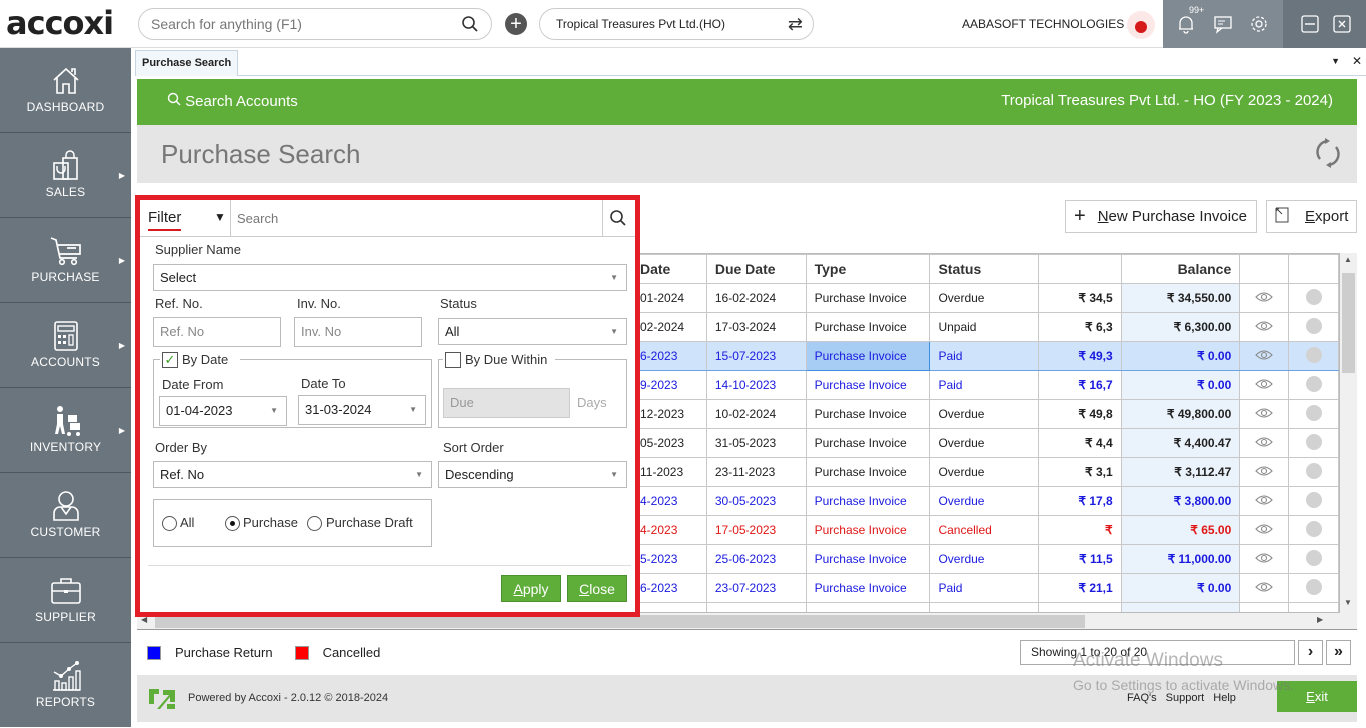 Image resolution: width=1366 pixels, height=728 pixels. I want to click on radio-all, so click(169, 523).